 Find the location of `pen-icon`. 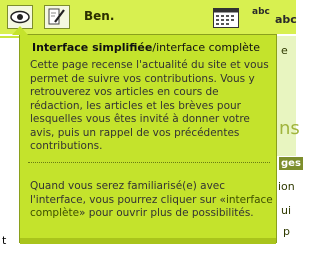

pen-icon is located at coordinates (56, 16).